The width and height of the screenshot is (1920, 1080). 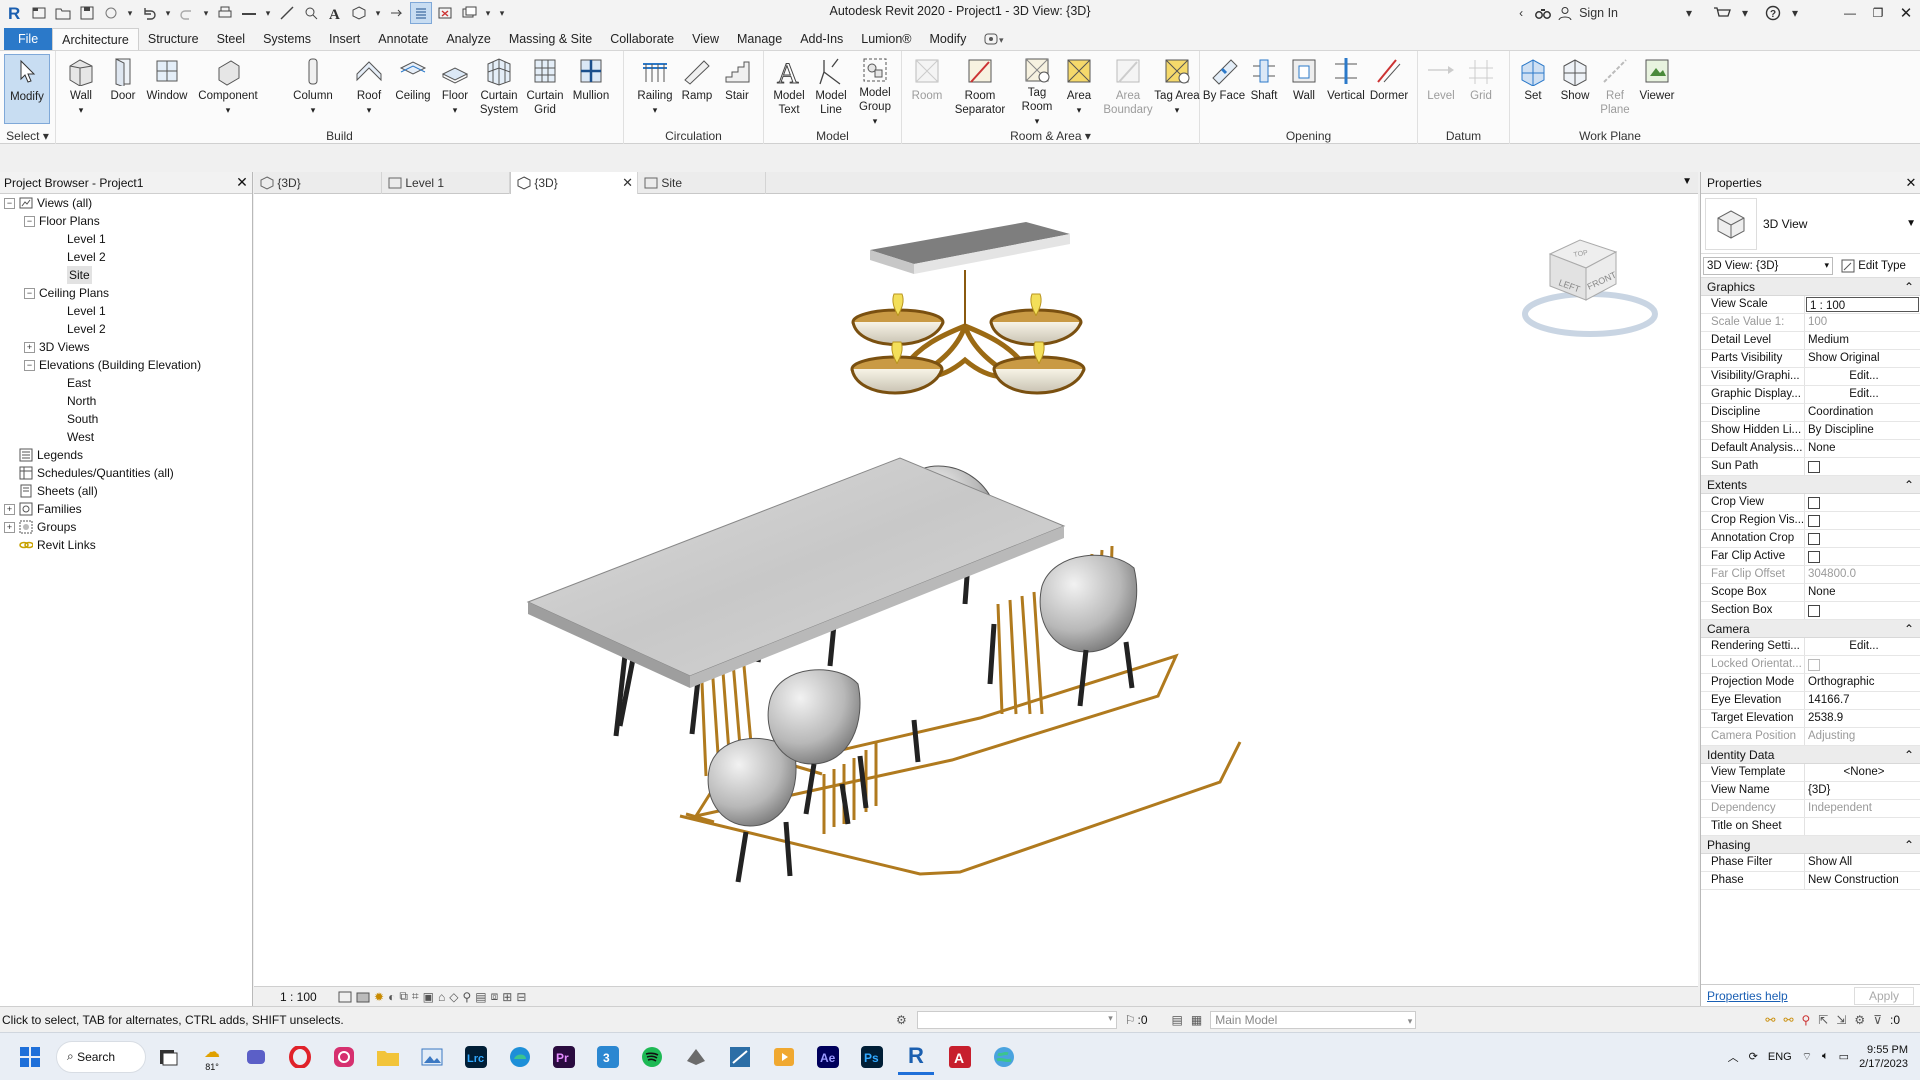 What do you see at coordinates (231, 39) in the screenshot?
I see `tab-steel: Steel` at bounding box center [231, 39].